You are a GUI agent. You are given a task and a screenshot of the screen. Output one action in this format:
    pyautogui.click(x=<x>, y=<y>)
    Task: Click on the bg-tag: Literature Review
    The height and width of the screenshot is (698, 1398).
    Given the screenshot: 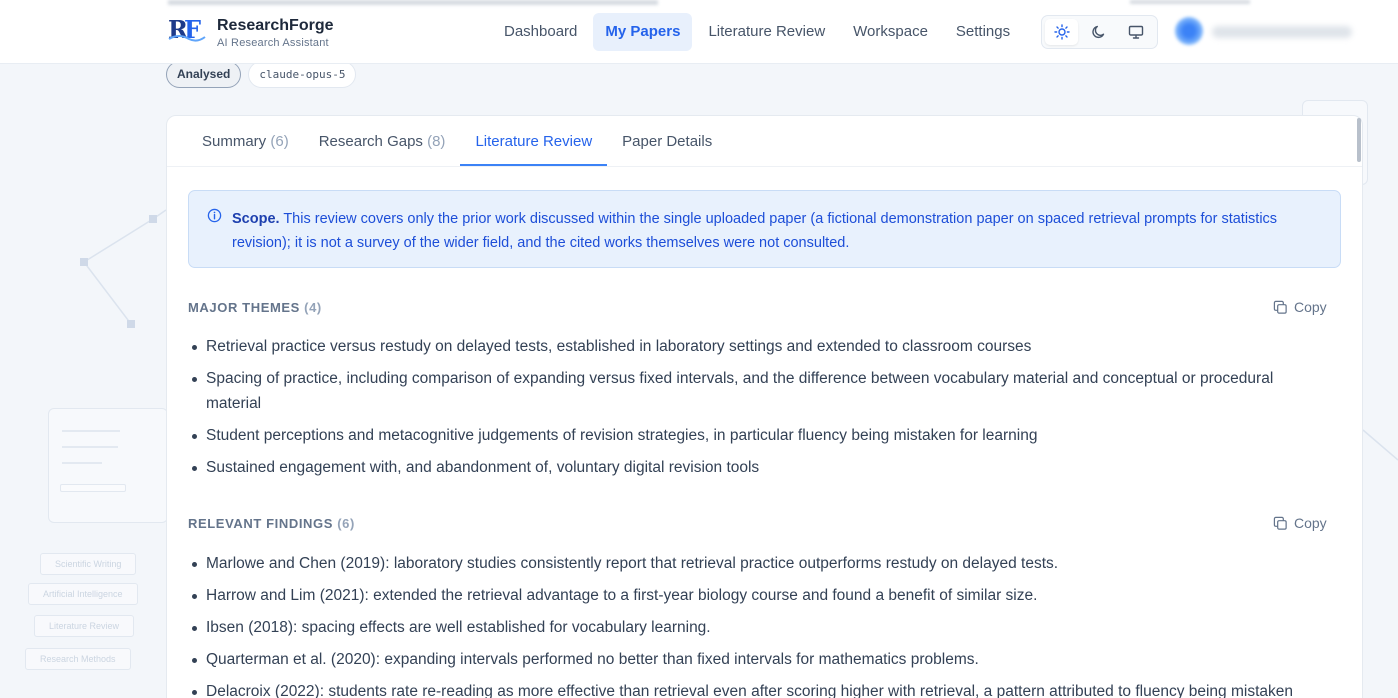 What is the action you would take?
    pyautogui.click(x=84, y=626)
    